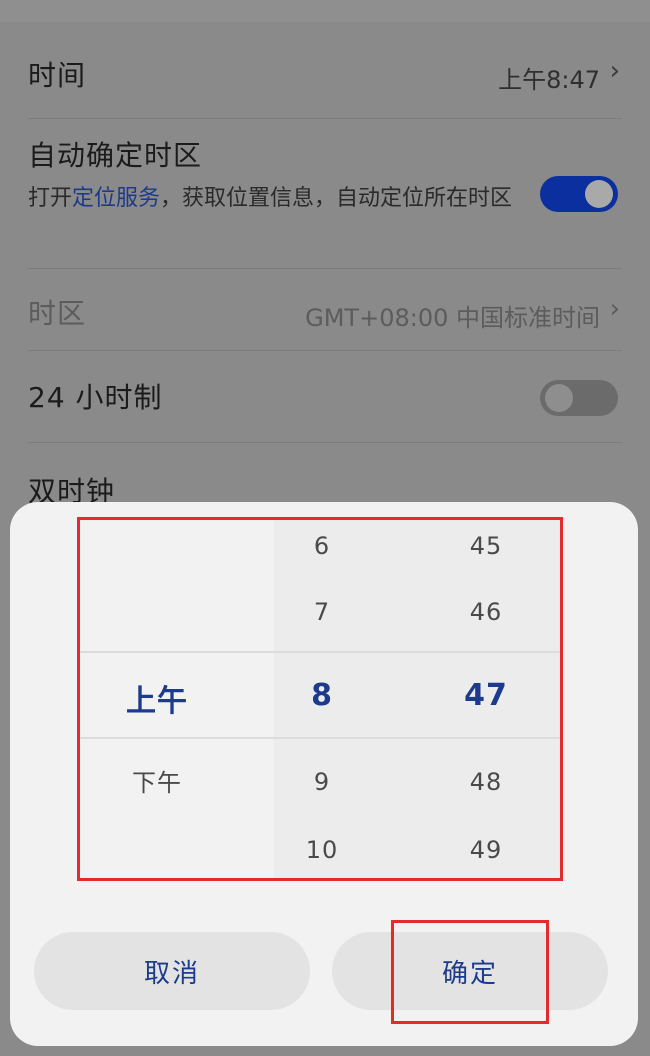 The image size is (650, 1056). What do you see at coordinates (579, 194) in the screenshot?
I see `auto-timezone-toggle` at bounding box center [579, 194].